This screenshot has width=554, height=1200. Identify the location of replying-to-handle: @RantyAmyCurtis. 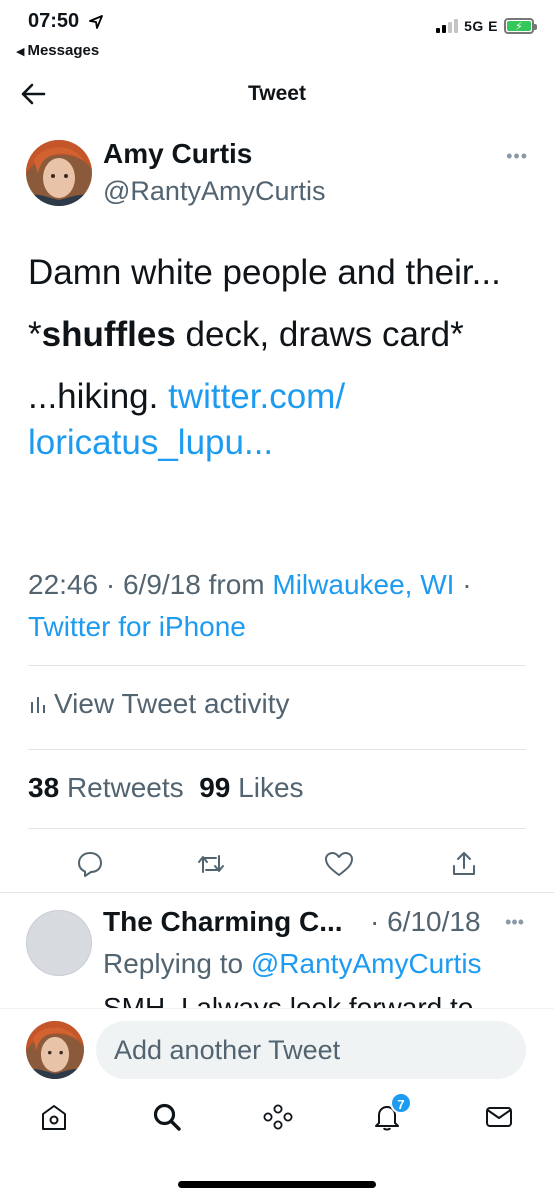
(366, 963).